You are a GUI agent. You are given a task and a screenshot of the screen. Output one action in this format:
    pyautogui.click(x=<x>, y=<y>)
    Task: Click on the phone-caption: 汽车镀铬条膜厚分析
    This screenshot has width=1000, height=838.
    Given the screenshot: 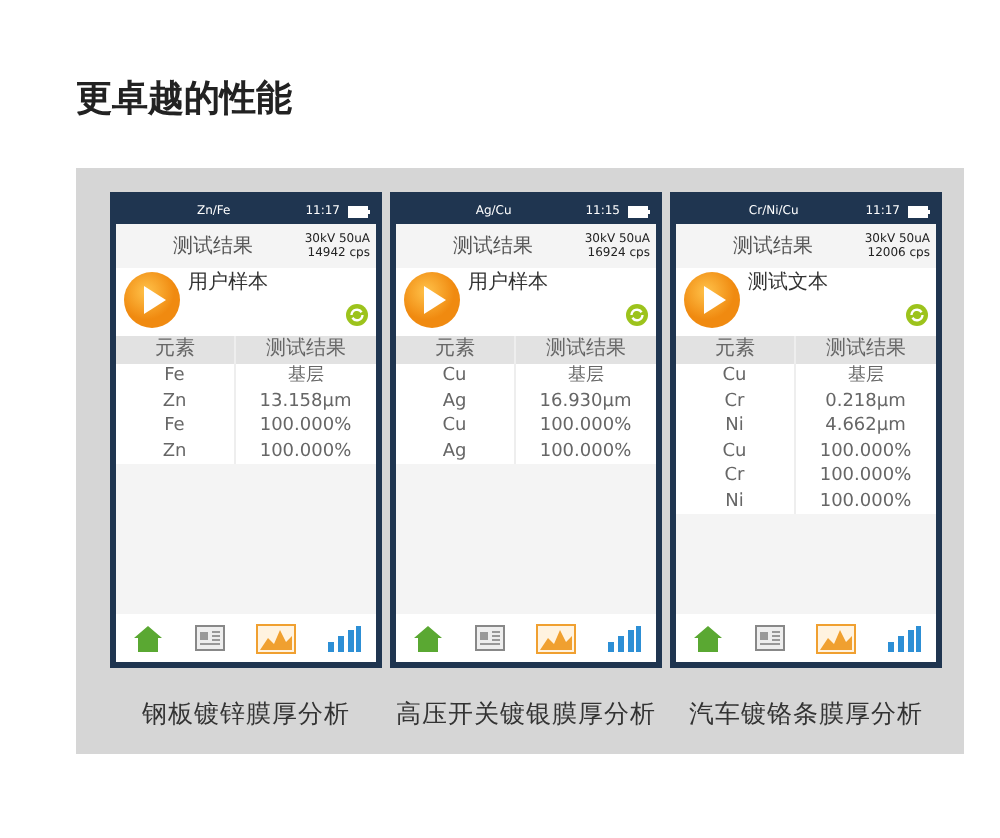 What is the action you would take?
    pyautogui.click(x=806, y=714)
    